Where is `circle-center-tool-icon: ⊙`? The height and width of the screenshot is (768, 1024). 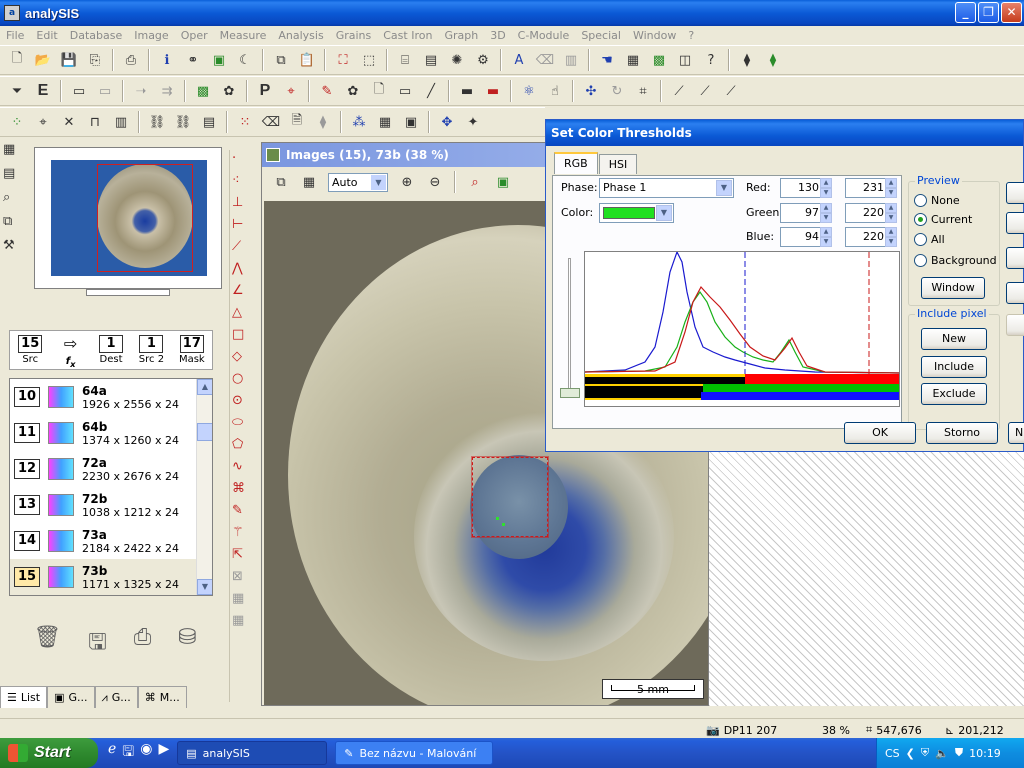
circle-center-tool-icon: ⊙ is located at coordinates (243, 403).